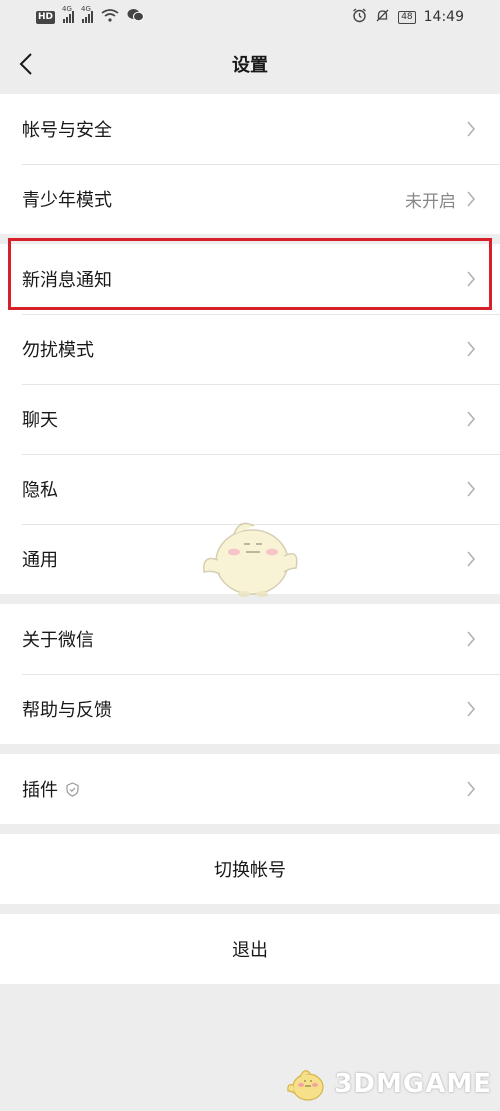  What do you see at coordinates (305, 1085) in the screenshot?
I see `mascot-logo-icon` at bounding box center [305, 1085].